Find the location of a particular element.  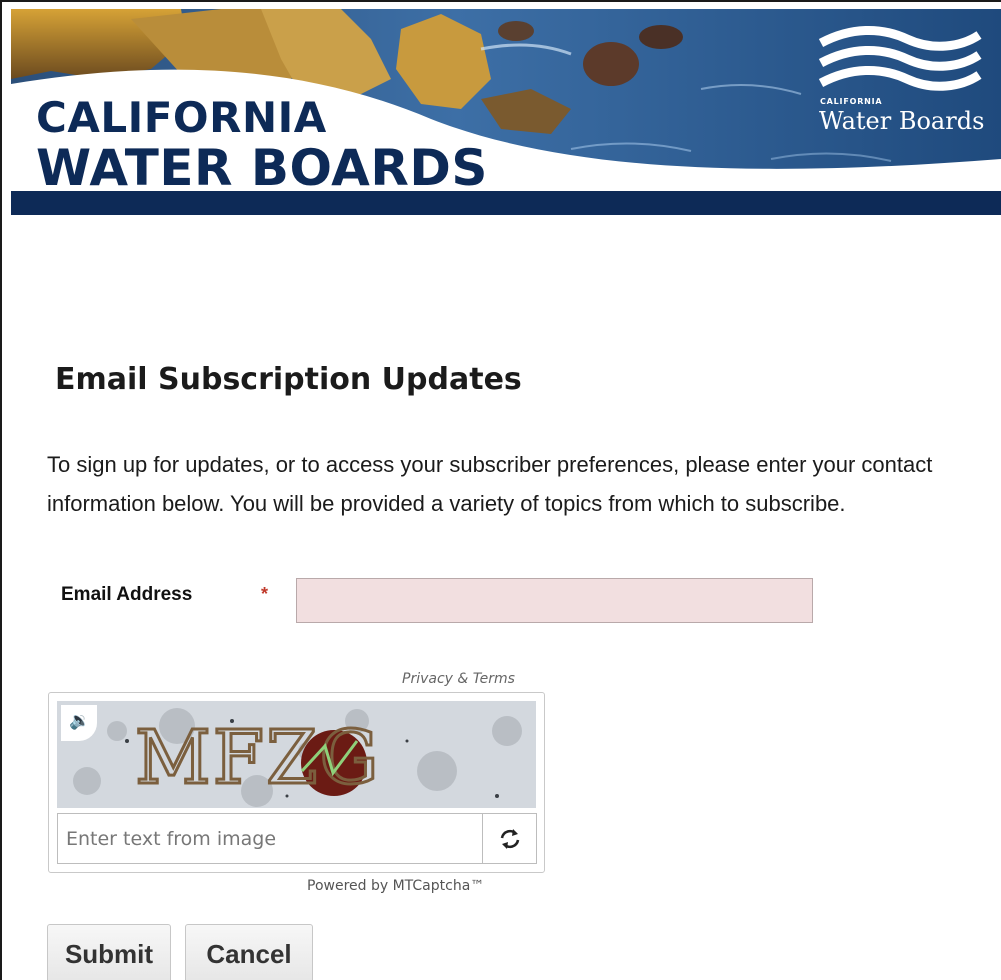

captcha-image: MFZG 🔉 is located at coordinates (296, 754).